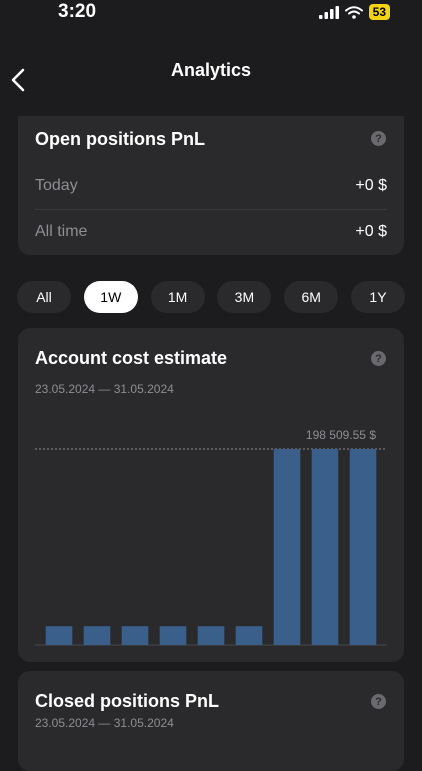  I want to click on tab-1m: 1M, so click(177, 297).